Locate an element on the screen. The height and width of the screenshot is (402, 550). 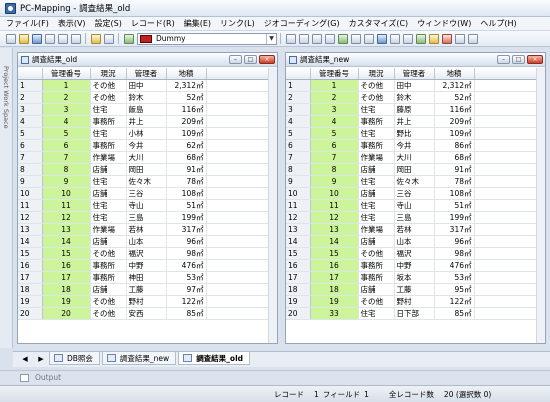
cell-id: 33 is located at coordinates (334, 314).